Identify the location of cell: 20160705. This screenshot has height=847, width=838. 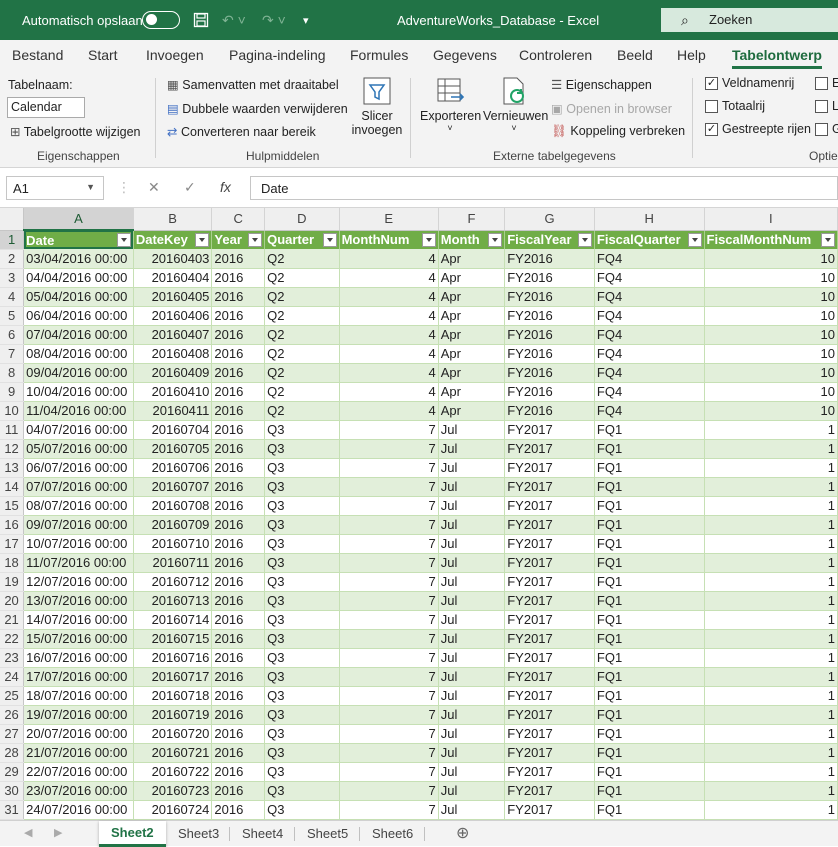
(173, 449).